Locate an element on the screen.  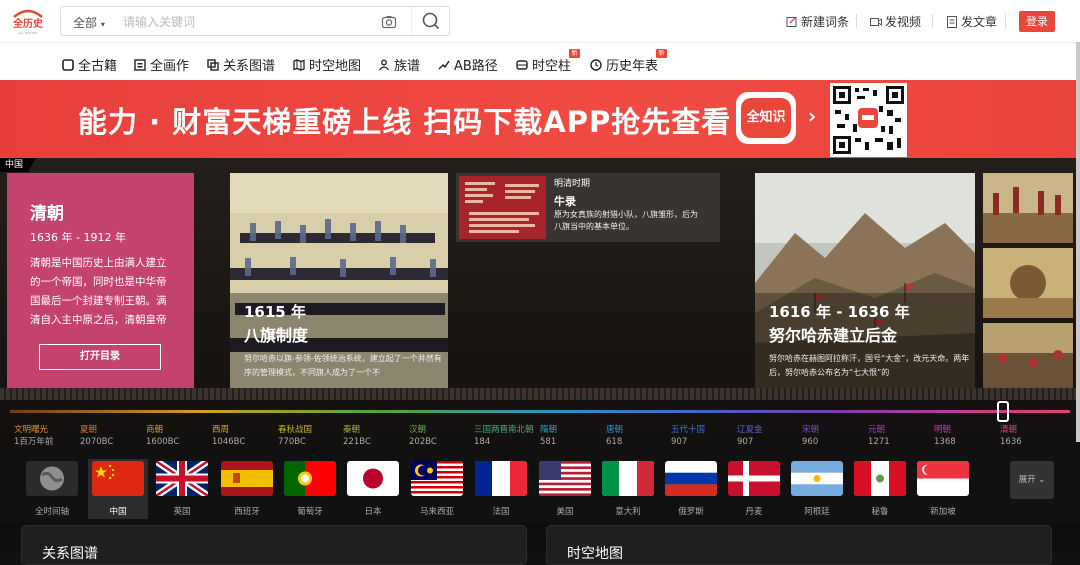
expand-countries-button: 展开 ⌄ is located at coordinates (1032, 480).